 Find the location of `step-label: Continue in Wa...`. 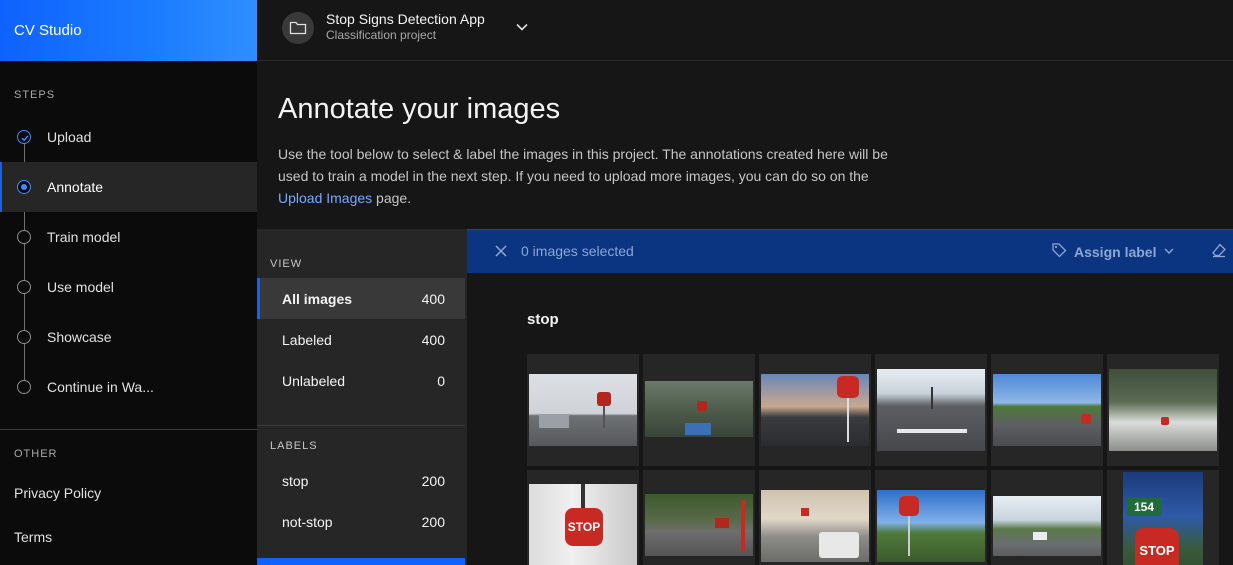

step-label: Continue in Wa... is located at coordinates (100, 387).